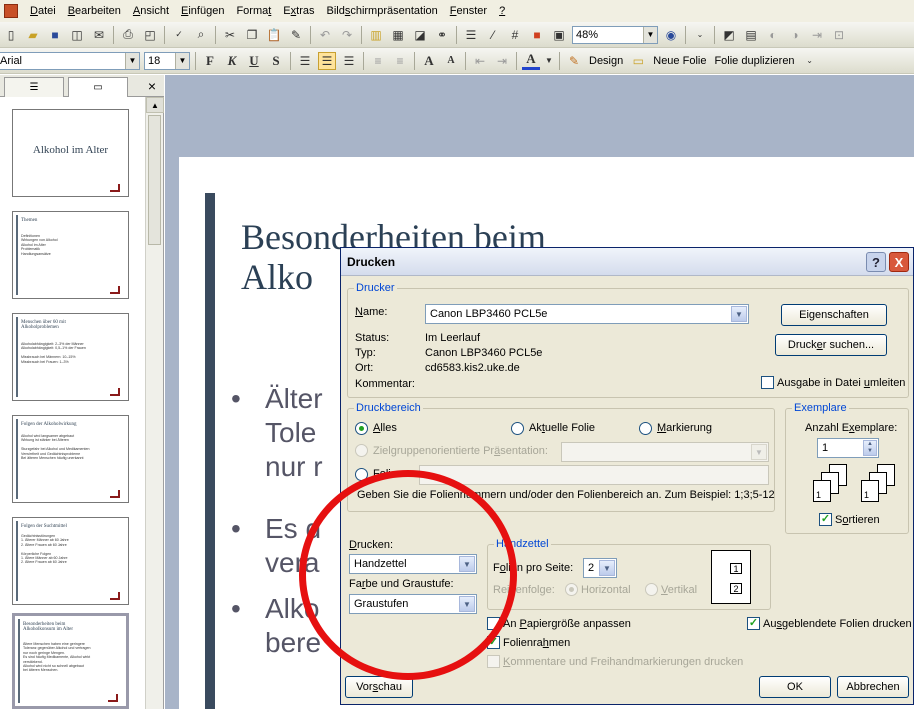 The width and height of the screenshot is (914, 709). Describe the element at coordinates (480, 61) in the screenshot. I see `decrease-indent-icon: ⇤` at that location.